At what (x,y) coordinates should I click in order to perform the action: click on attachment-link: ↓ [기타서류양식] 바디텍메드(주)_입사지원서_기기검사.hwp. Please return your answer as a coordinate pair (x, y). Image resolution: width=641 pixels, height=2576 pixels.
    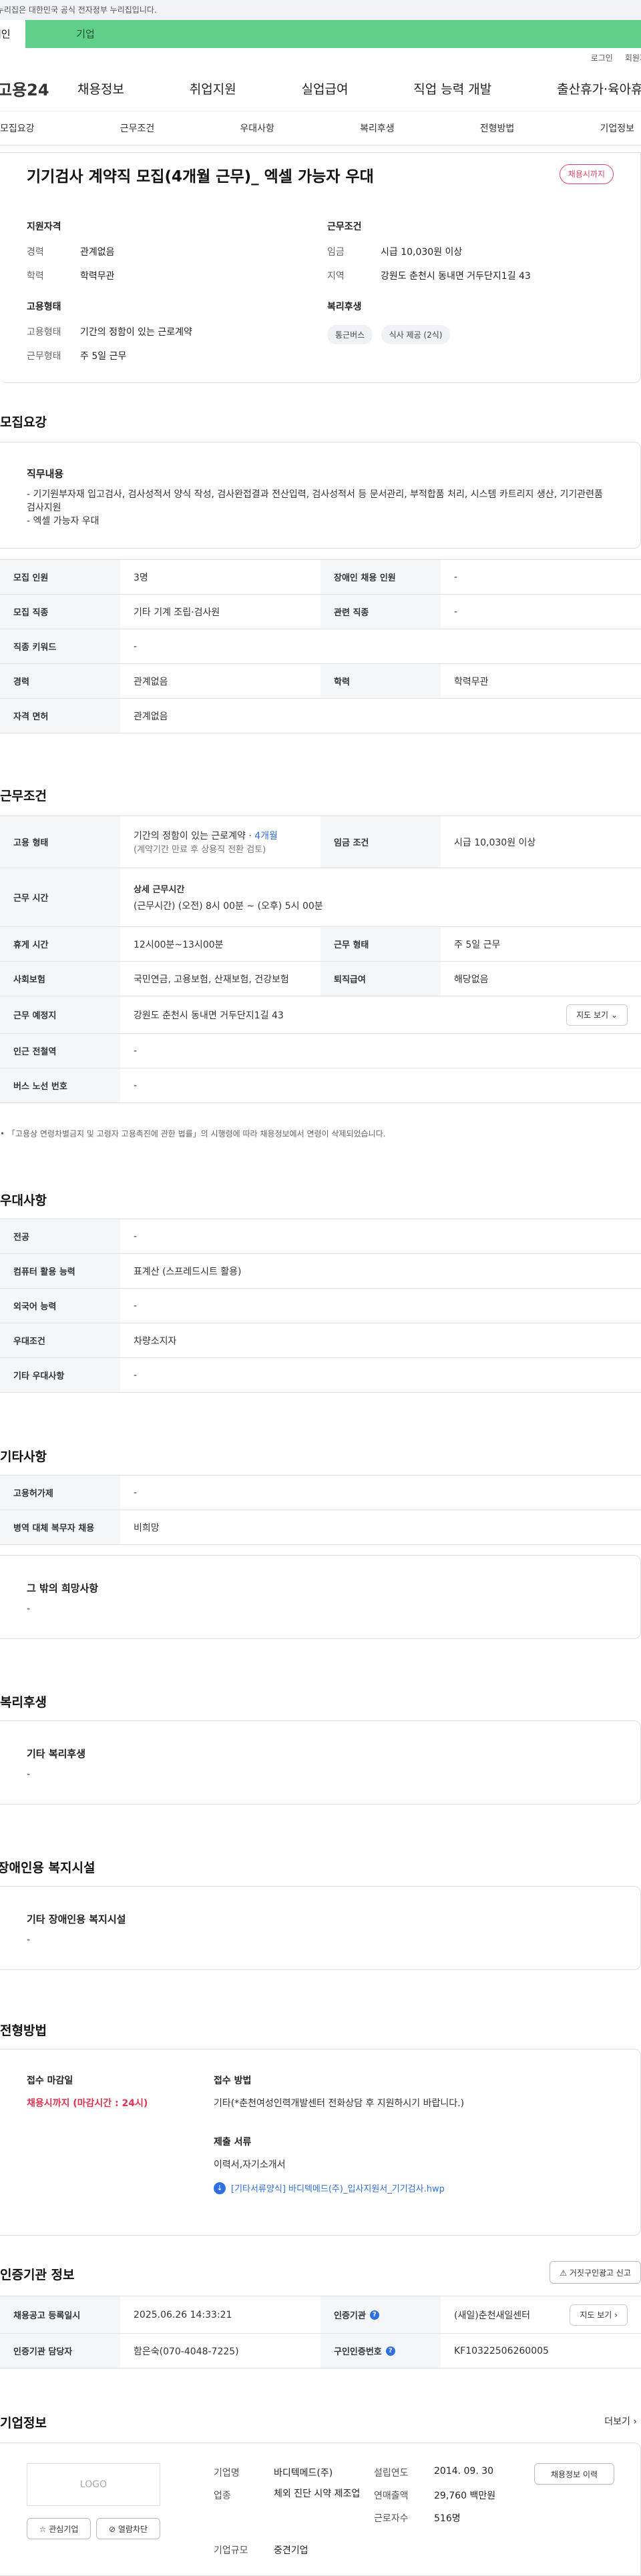
    Looking at the image, I should click on (330, 2188).